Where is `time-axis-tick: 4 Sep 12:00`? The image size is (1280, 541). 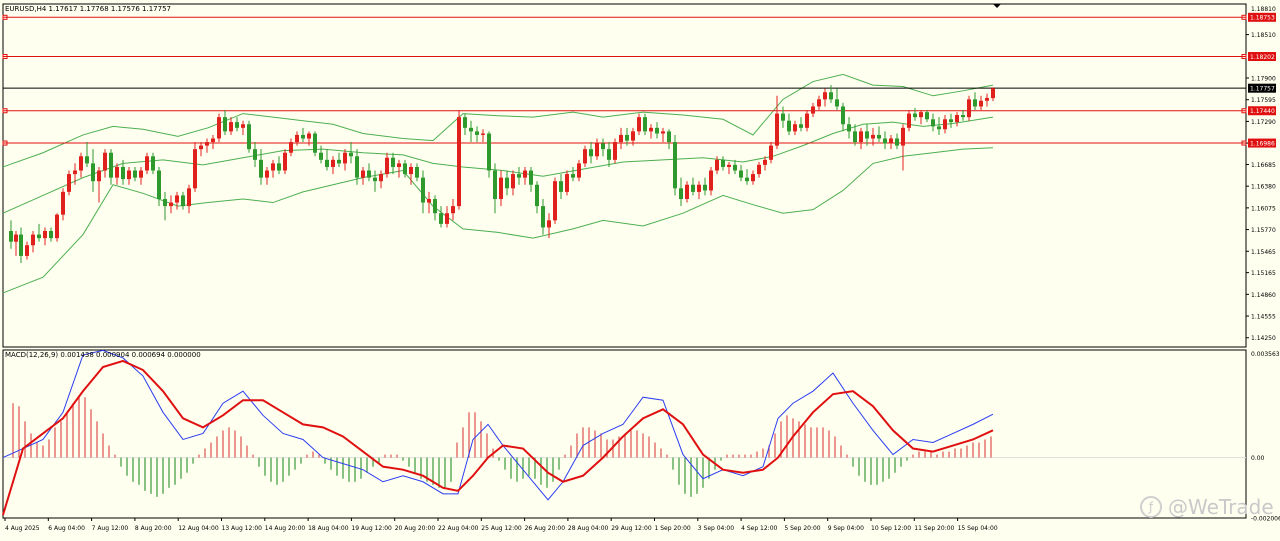 time-axis-tick: 4 Sep 12:00 is located at coordinates (759, 528).